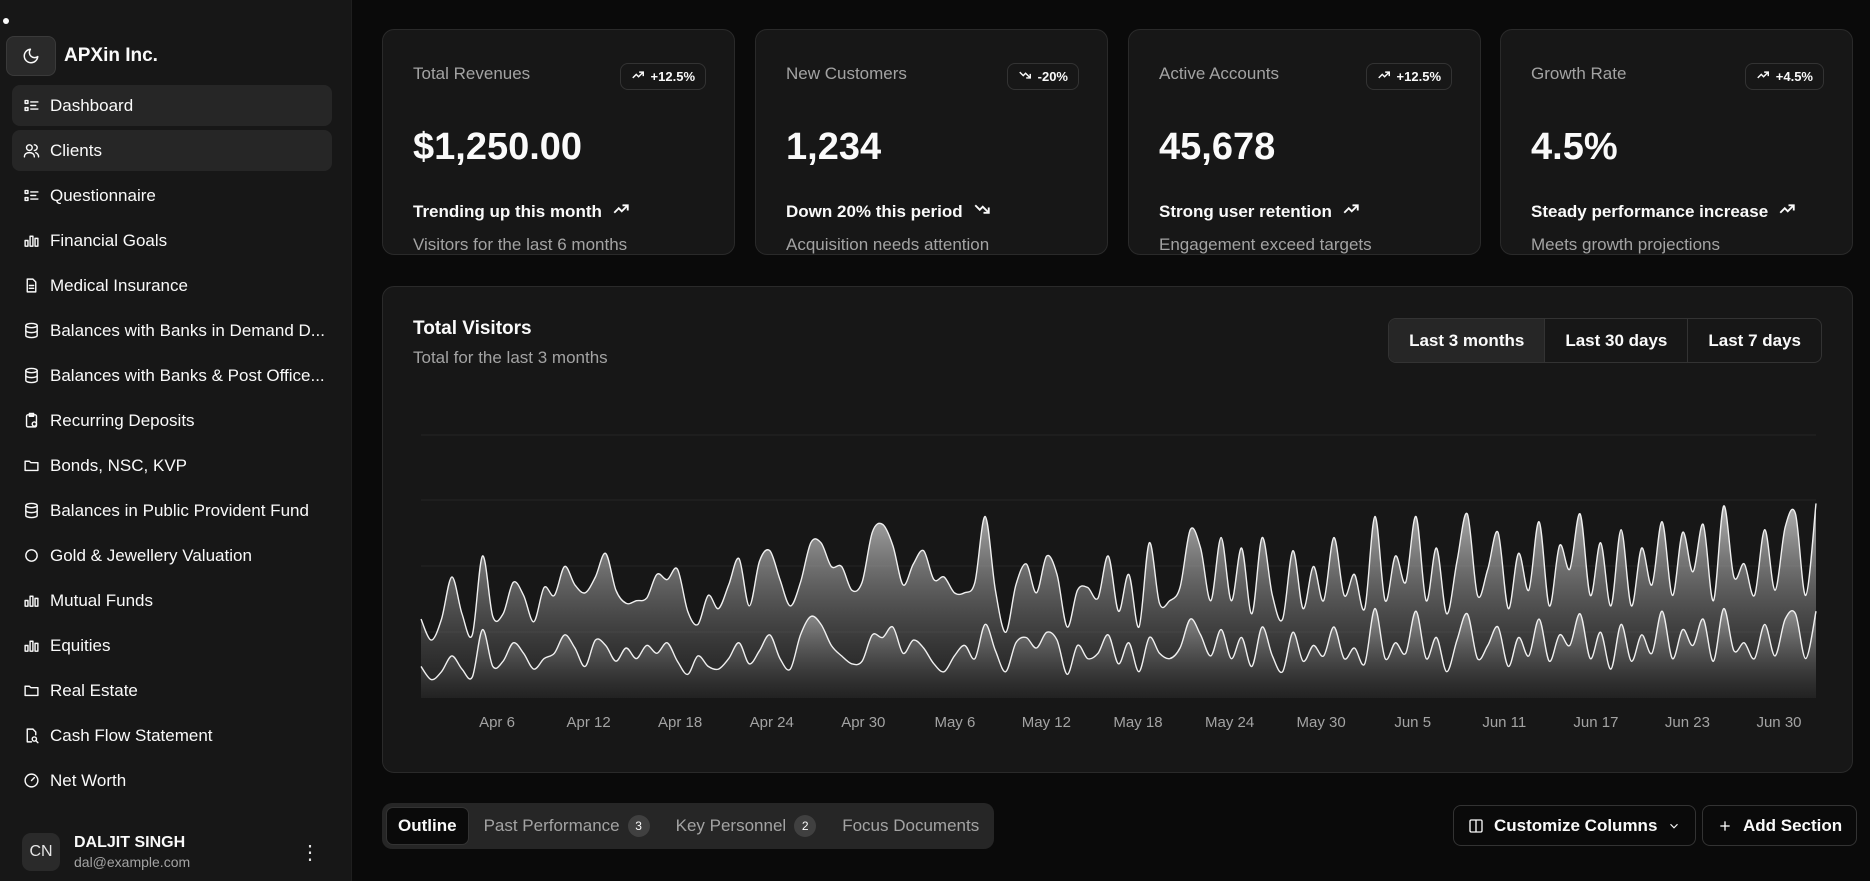 The image size is (1870, 881). What do you see at coordinates (172, 690) in the screenshot?
I see `sidebar-item-real-estate: Real Estate` at bounding box center [172, 690].